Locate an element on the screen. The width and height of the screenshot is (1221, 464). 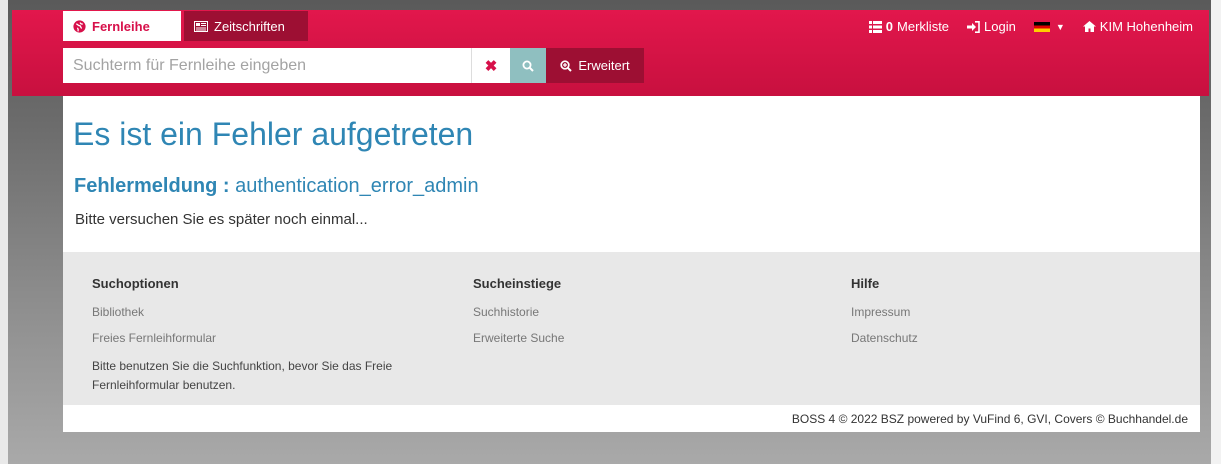
advanced-search-label: Erweitert is located at coordinates (604, 65).